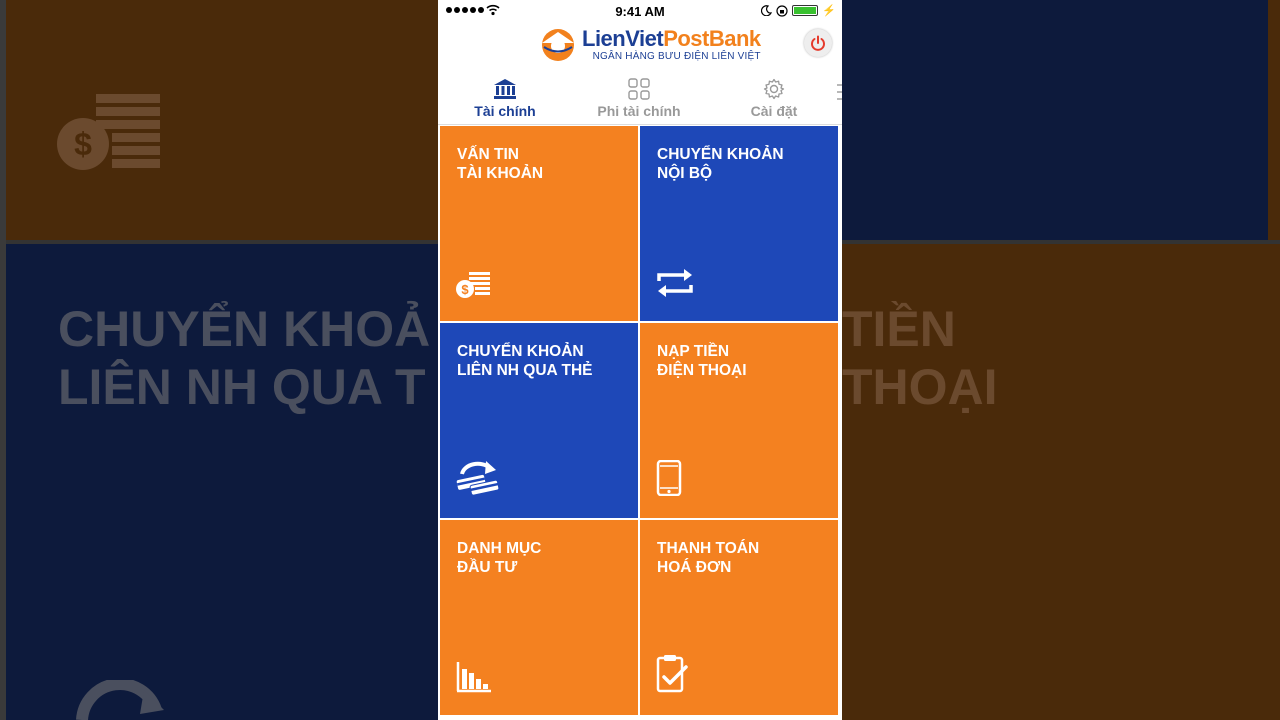 This screenshot has width=1280, height=720. Describe the element at coordinates (505, 111) in the screenshot. I see `tab-label: Tài chính` at that location.